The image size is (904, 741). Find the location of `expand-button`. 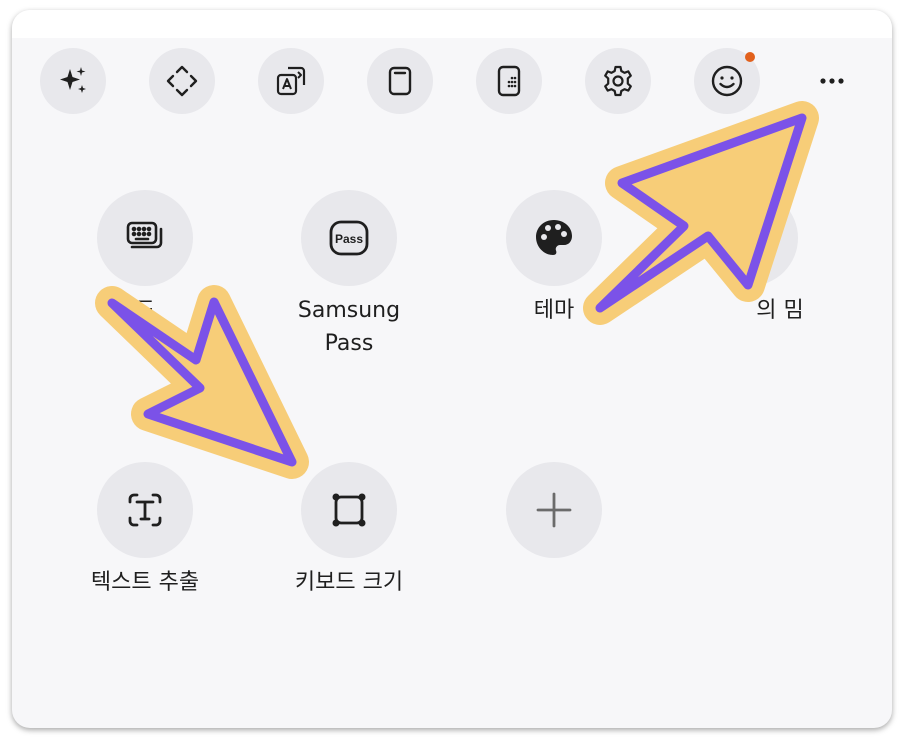

expand-button is located at coordinates (182, 81).